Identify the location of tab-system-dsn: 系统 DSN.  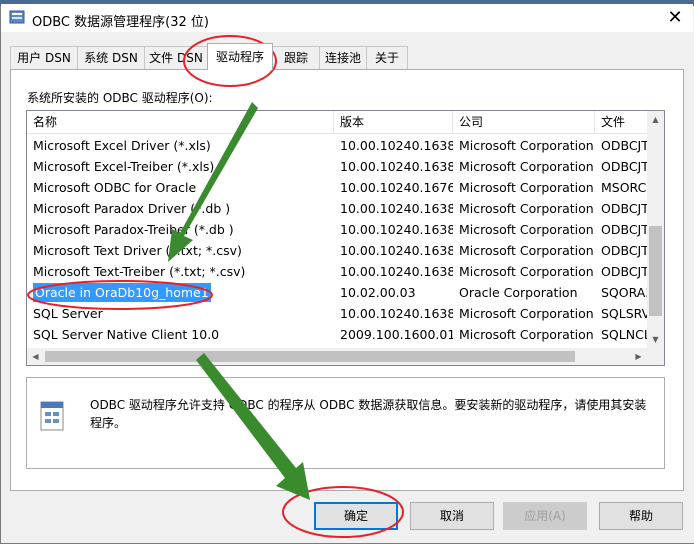
(111, 57).